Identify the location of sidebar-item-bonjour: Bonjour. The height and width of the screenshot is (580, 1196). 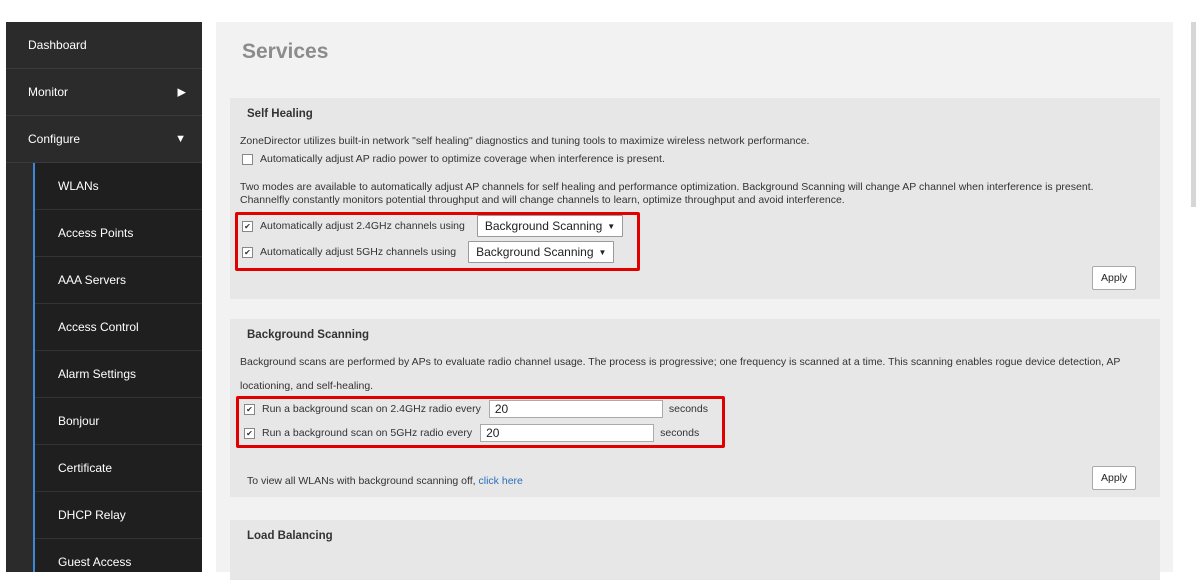
(118, 421).